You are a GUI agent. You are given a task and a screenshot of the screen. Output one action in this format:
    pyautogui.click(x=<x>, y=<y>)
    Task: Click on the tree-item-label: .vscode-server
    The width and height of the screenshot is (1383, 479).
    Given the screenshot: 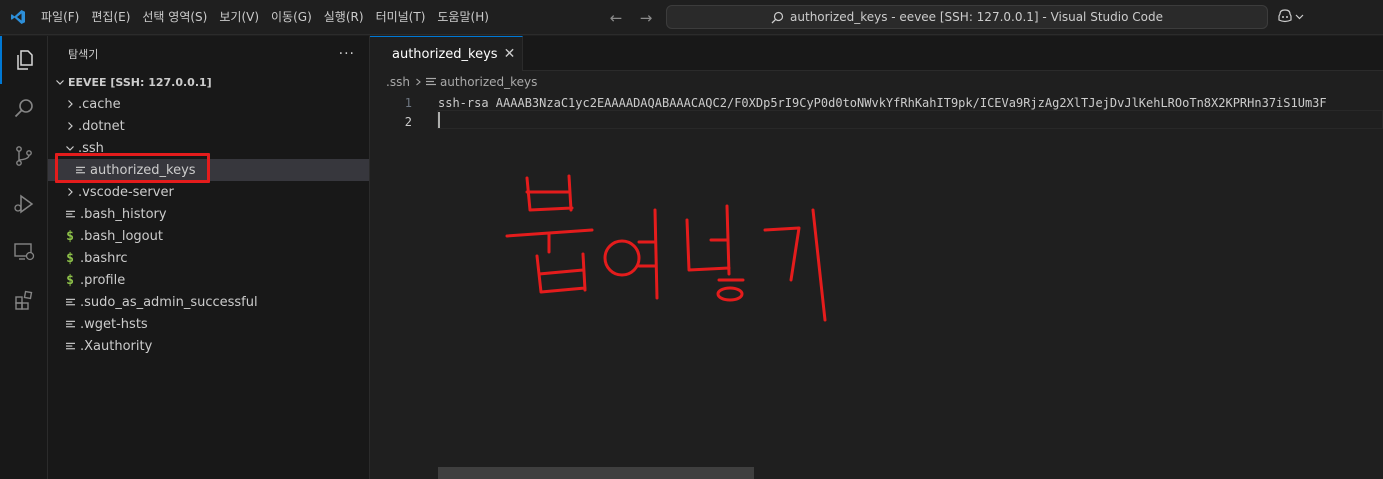 What is the action you would take?
    pyautogui.click(x=126, y=192)
    